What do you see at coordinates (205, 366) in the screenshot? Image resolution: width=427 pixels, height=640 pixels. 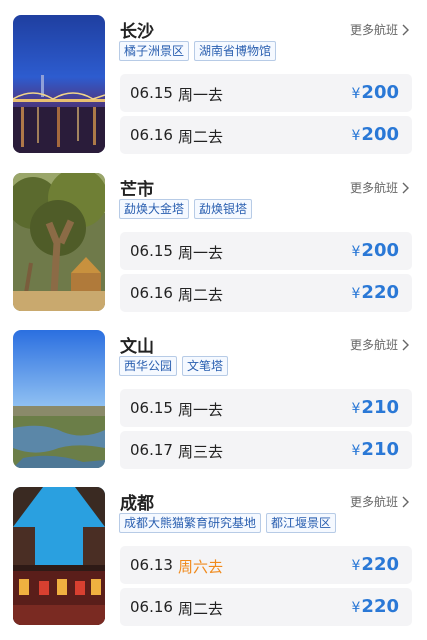 I see `attraction-tag: 文笔塔` at bounding box center [205, 366].